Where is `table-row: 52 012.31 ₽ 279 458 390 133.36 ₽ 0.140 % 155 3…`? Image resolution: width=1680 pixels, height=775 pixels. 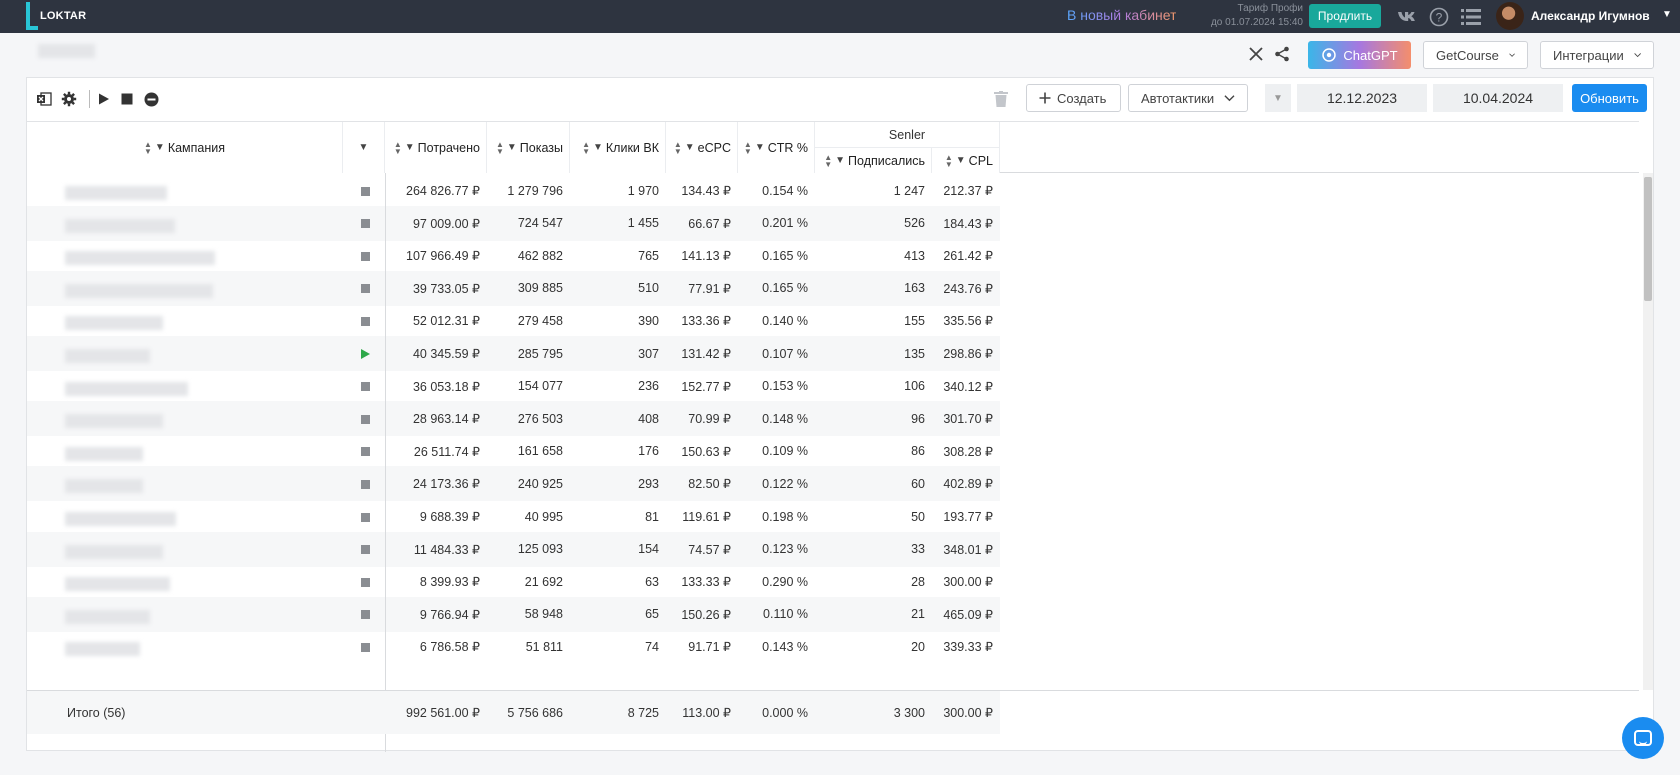
table-row: 52 012.31 ₽ 279 458 390 133.36 ₽ 0.140 % 155 3… is located at coordinates (513, 320).